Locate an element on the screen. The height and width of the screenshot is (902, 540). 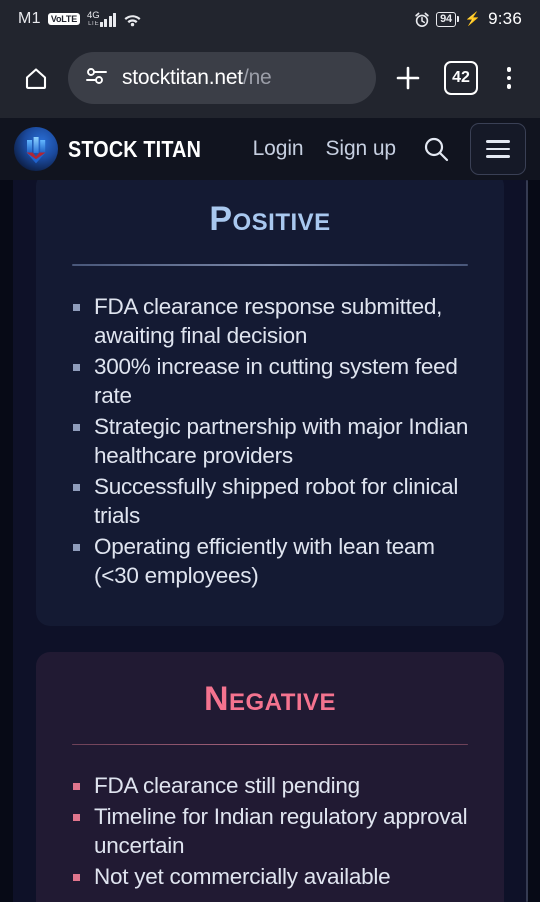
battery-indicator: 94 is located at coordinates (447, 19).